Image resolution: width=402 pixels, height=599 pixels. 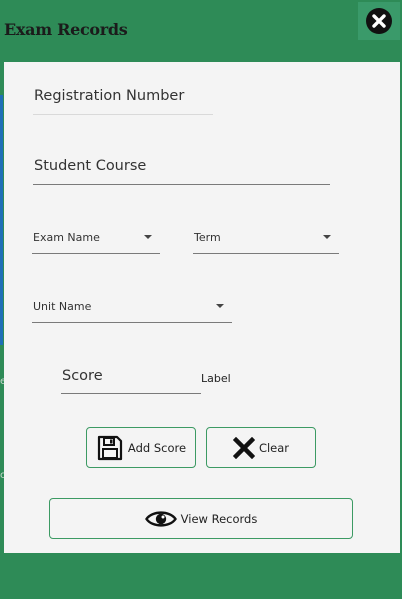 What do you see at coordinates (90, 166) in the screenshot?
I see `student-course-placeholder: Student Course` at bounding box center [90, 166].